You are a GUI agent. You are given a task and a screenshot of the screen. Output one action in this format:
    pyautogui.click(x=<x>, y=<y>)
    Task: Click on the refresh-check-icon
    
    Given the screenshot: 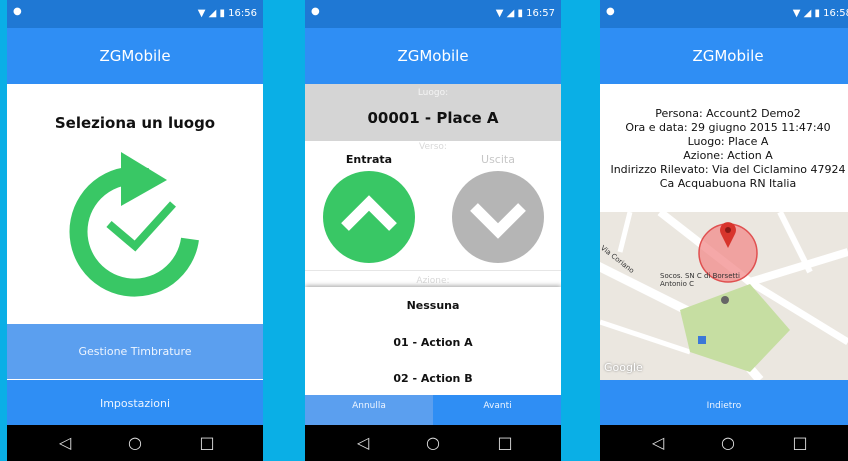 What is the action you would take?
    pyautogui.click(x=135, y=226)
    